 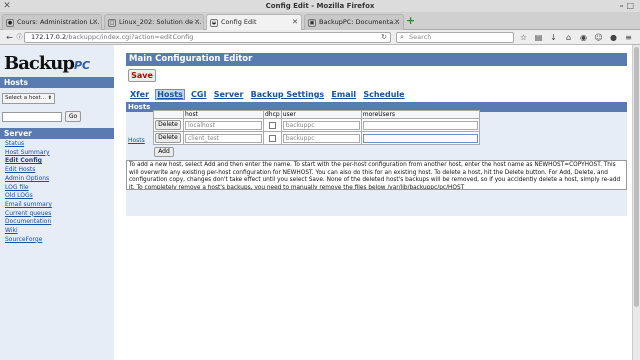 What do you see at coordinates (553, 37) in the screenshot?
I see `downloads-icon: ↓` at bounding box center [553, 37].